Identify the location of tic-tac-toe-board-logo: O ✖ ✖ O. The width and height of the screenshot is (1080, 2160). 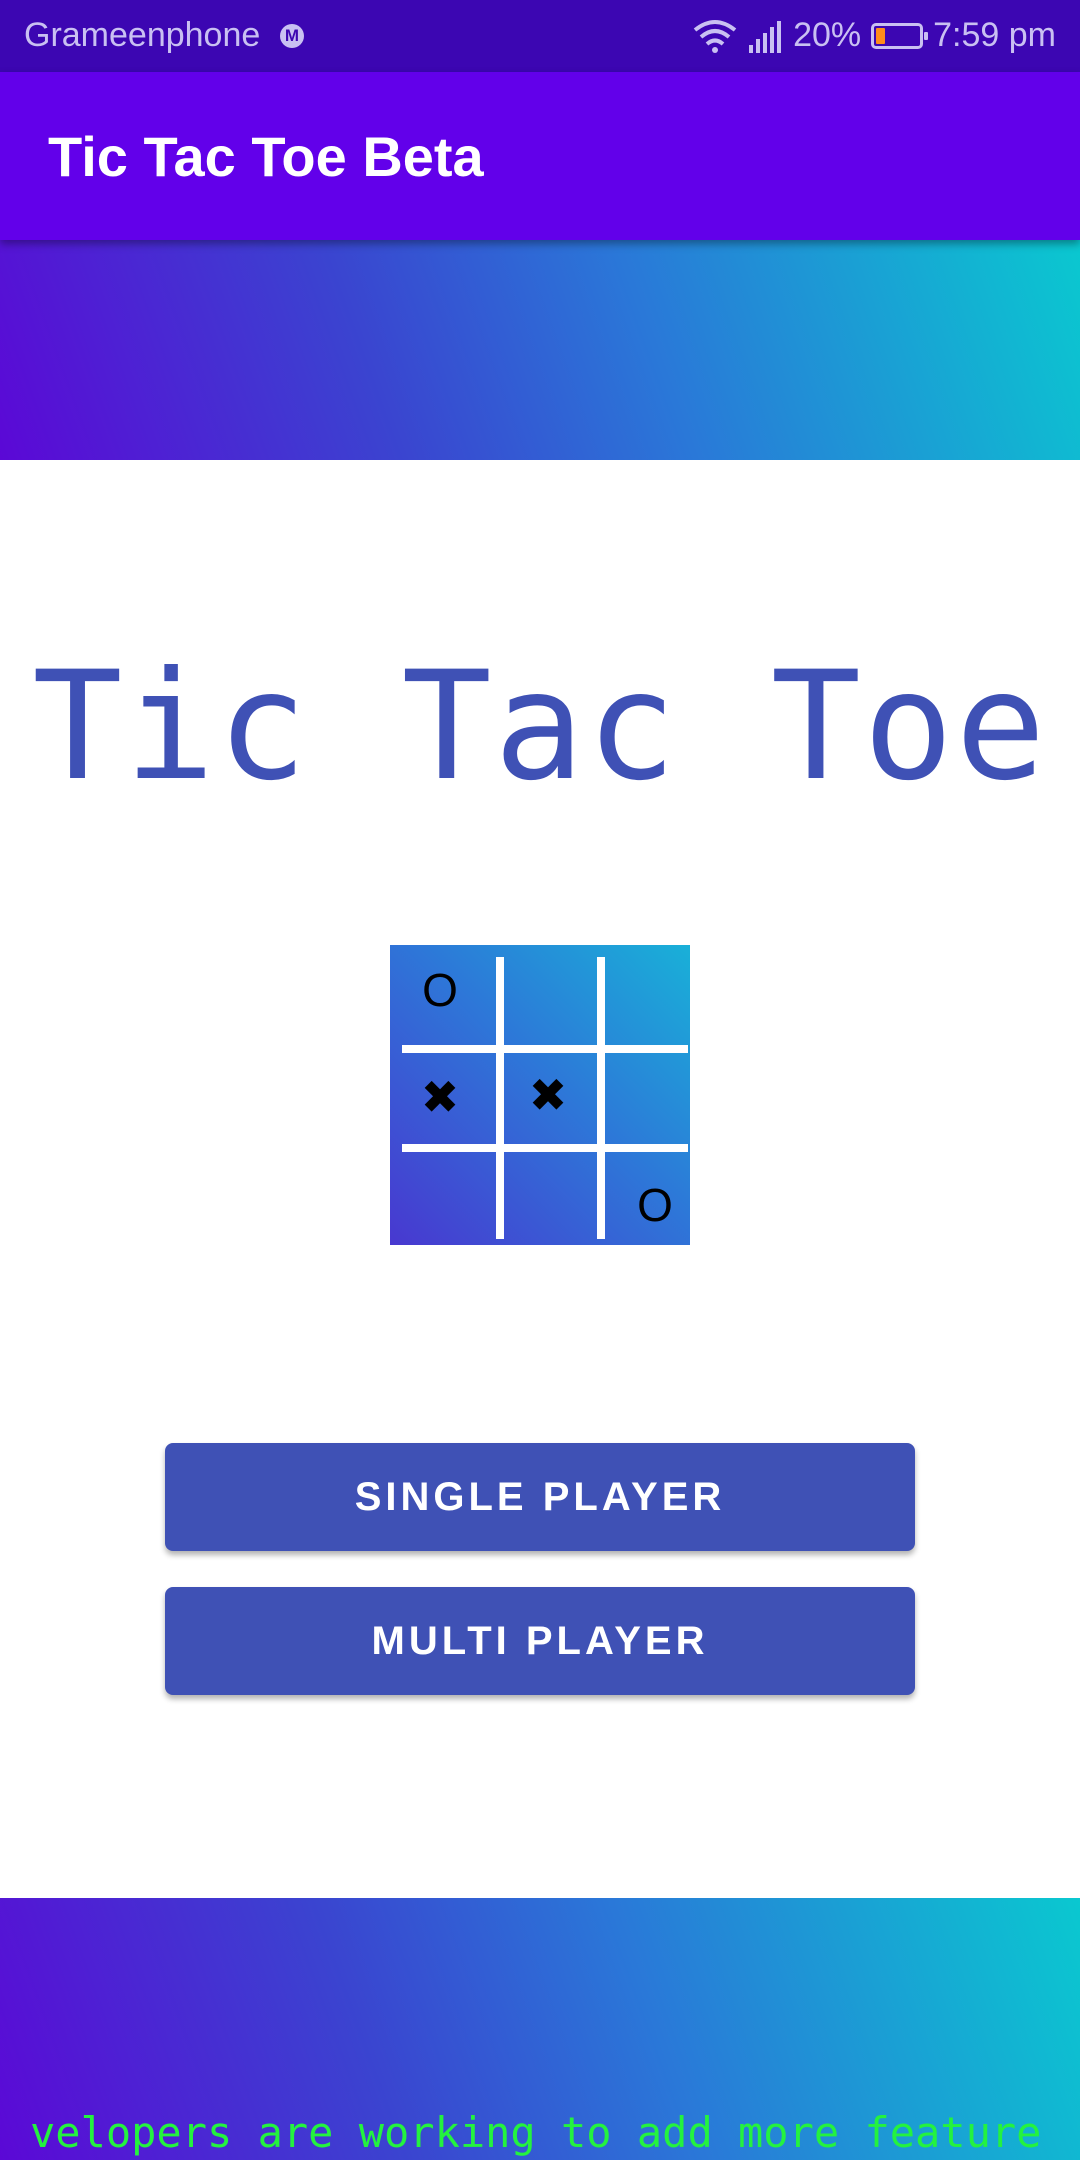
(540, 1095).